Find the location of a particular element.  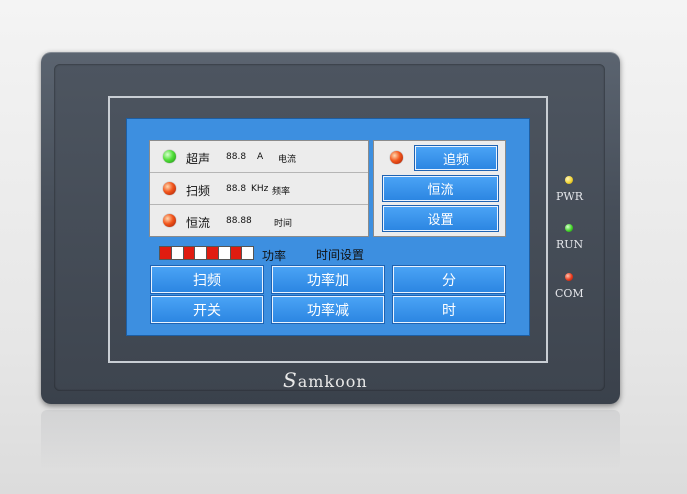

com-indicator-icon is located at coordinates (569, 277).